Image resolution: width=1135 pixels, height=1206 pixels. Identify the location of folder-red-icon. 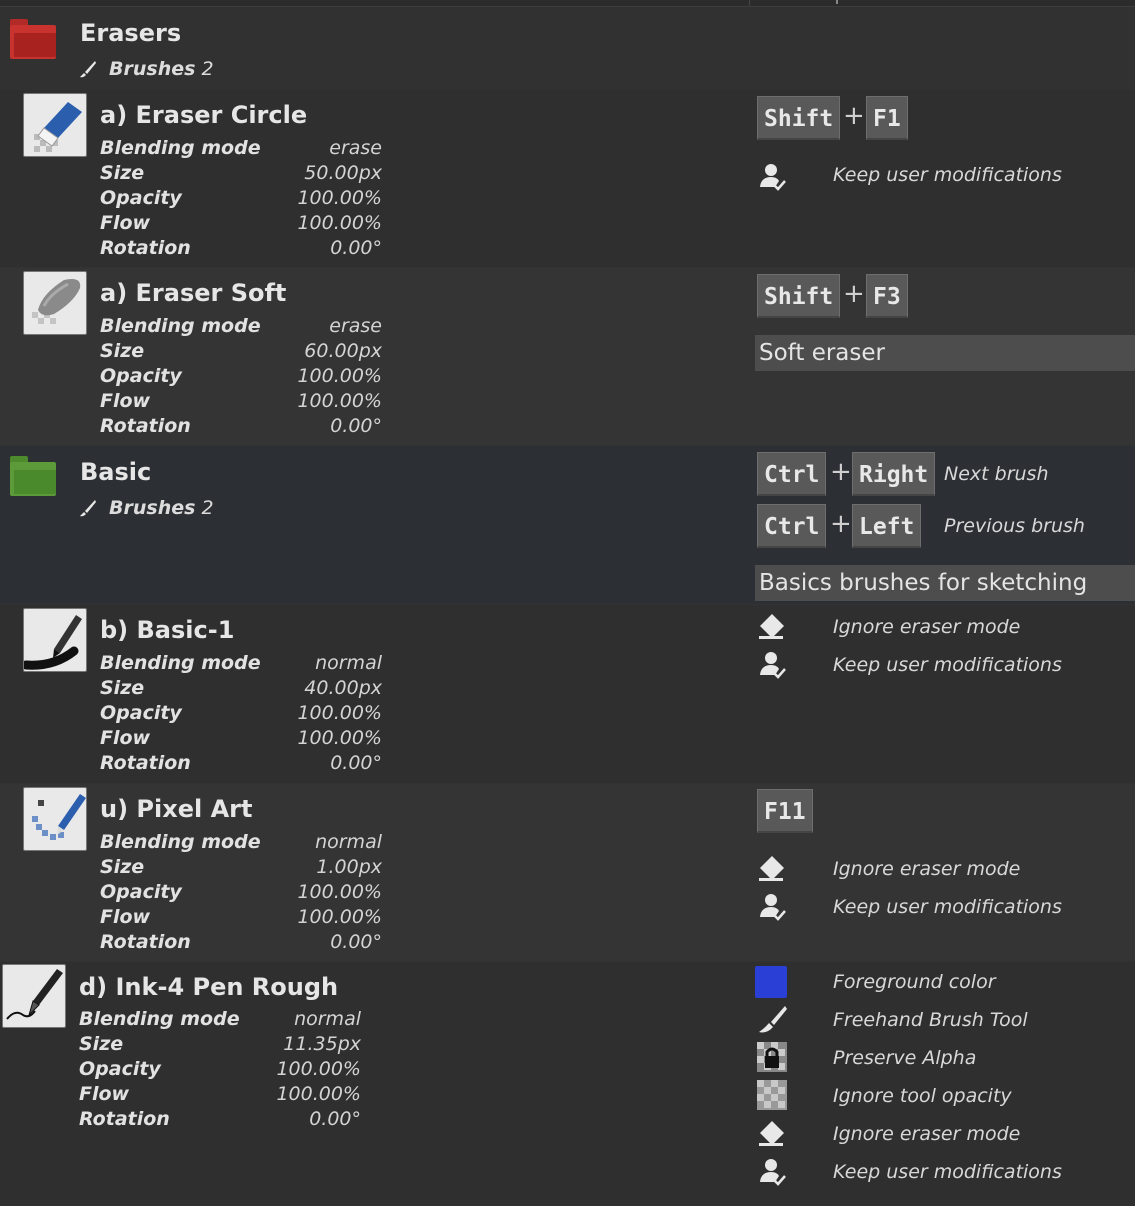
(33, 39).